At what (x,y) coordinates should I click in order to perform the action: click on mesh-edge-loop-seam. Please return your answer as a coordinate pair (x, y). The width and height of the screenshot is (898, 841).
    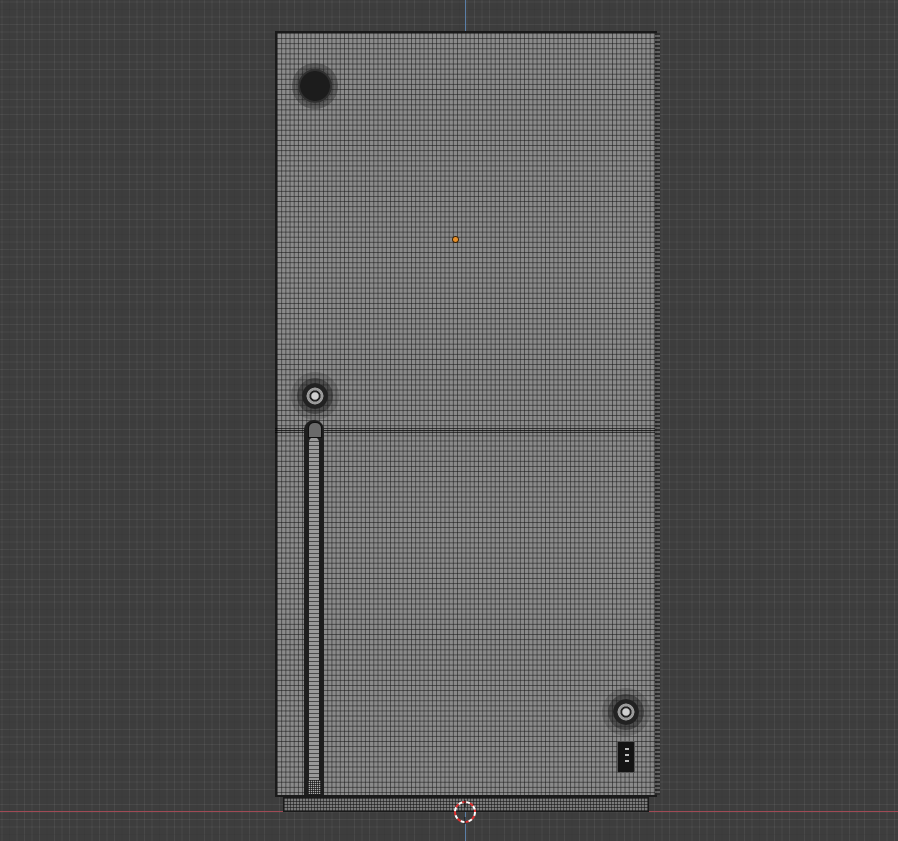
    Looking at the image, I should click on (466, 431).